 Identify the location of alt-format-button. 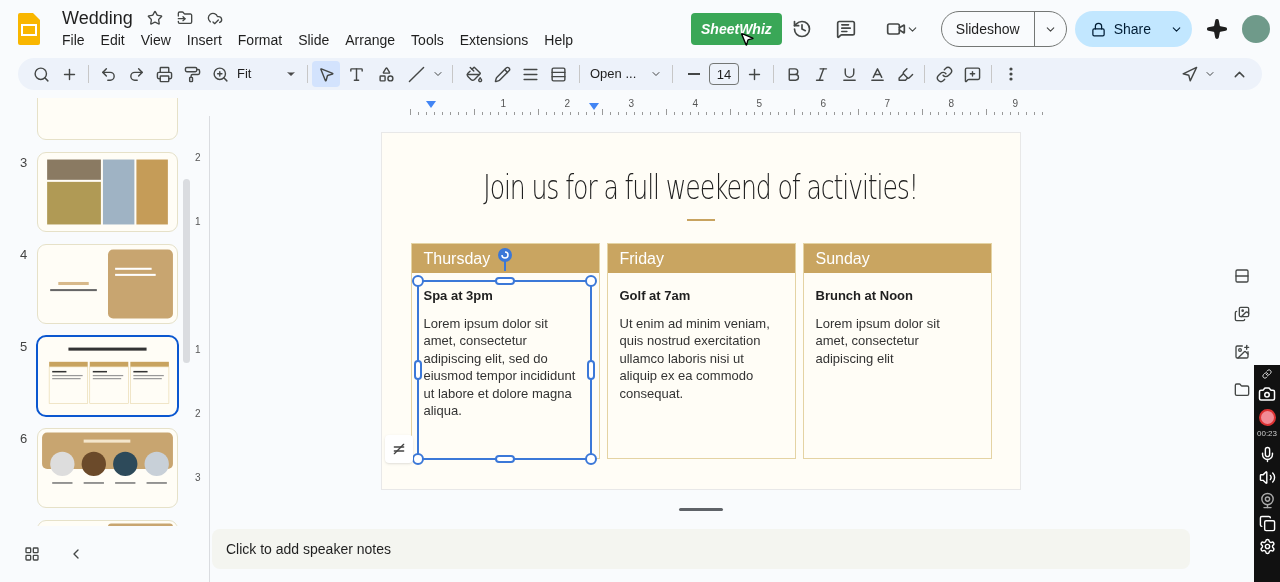
(399, 449).